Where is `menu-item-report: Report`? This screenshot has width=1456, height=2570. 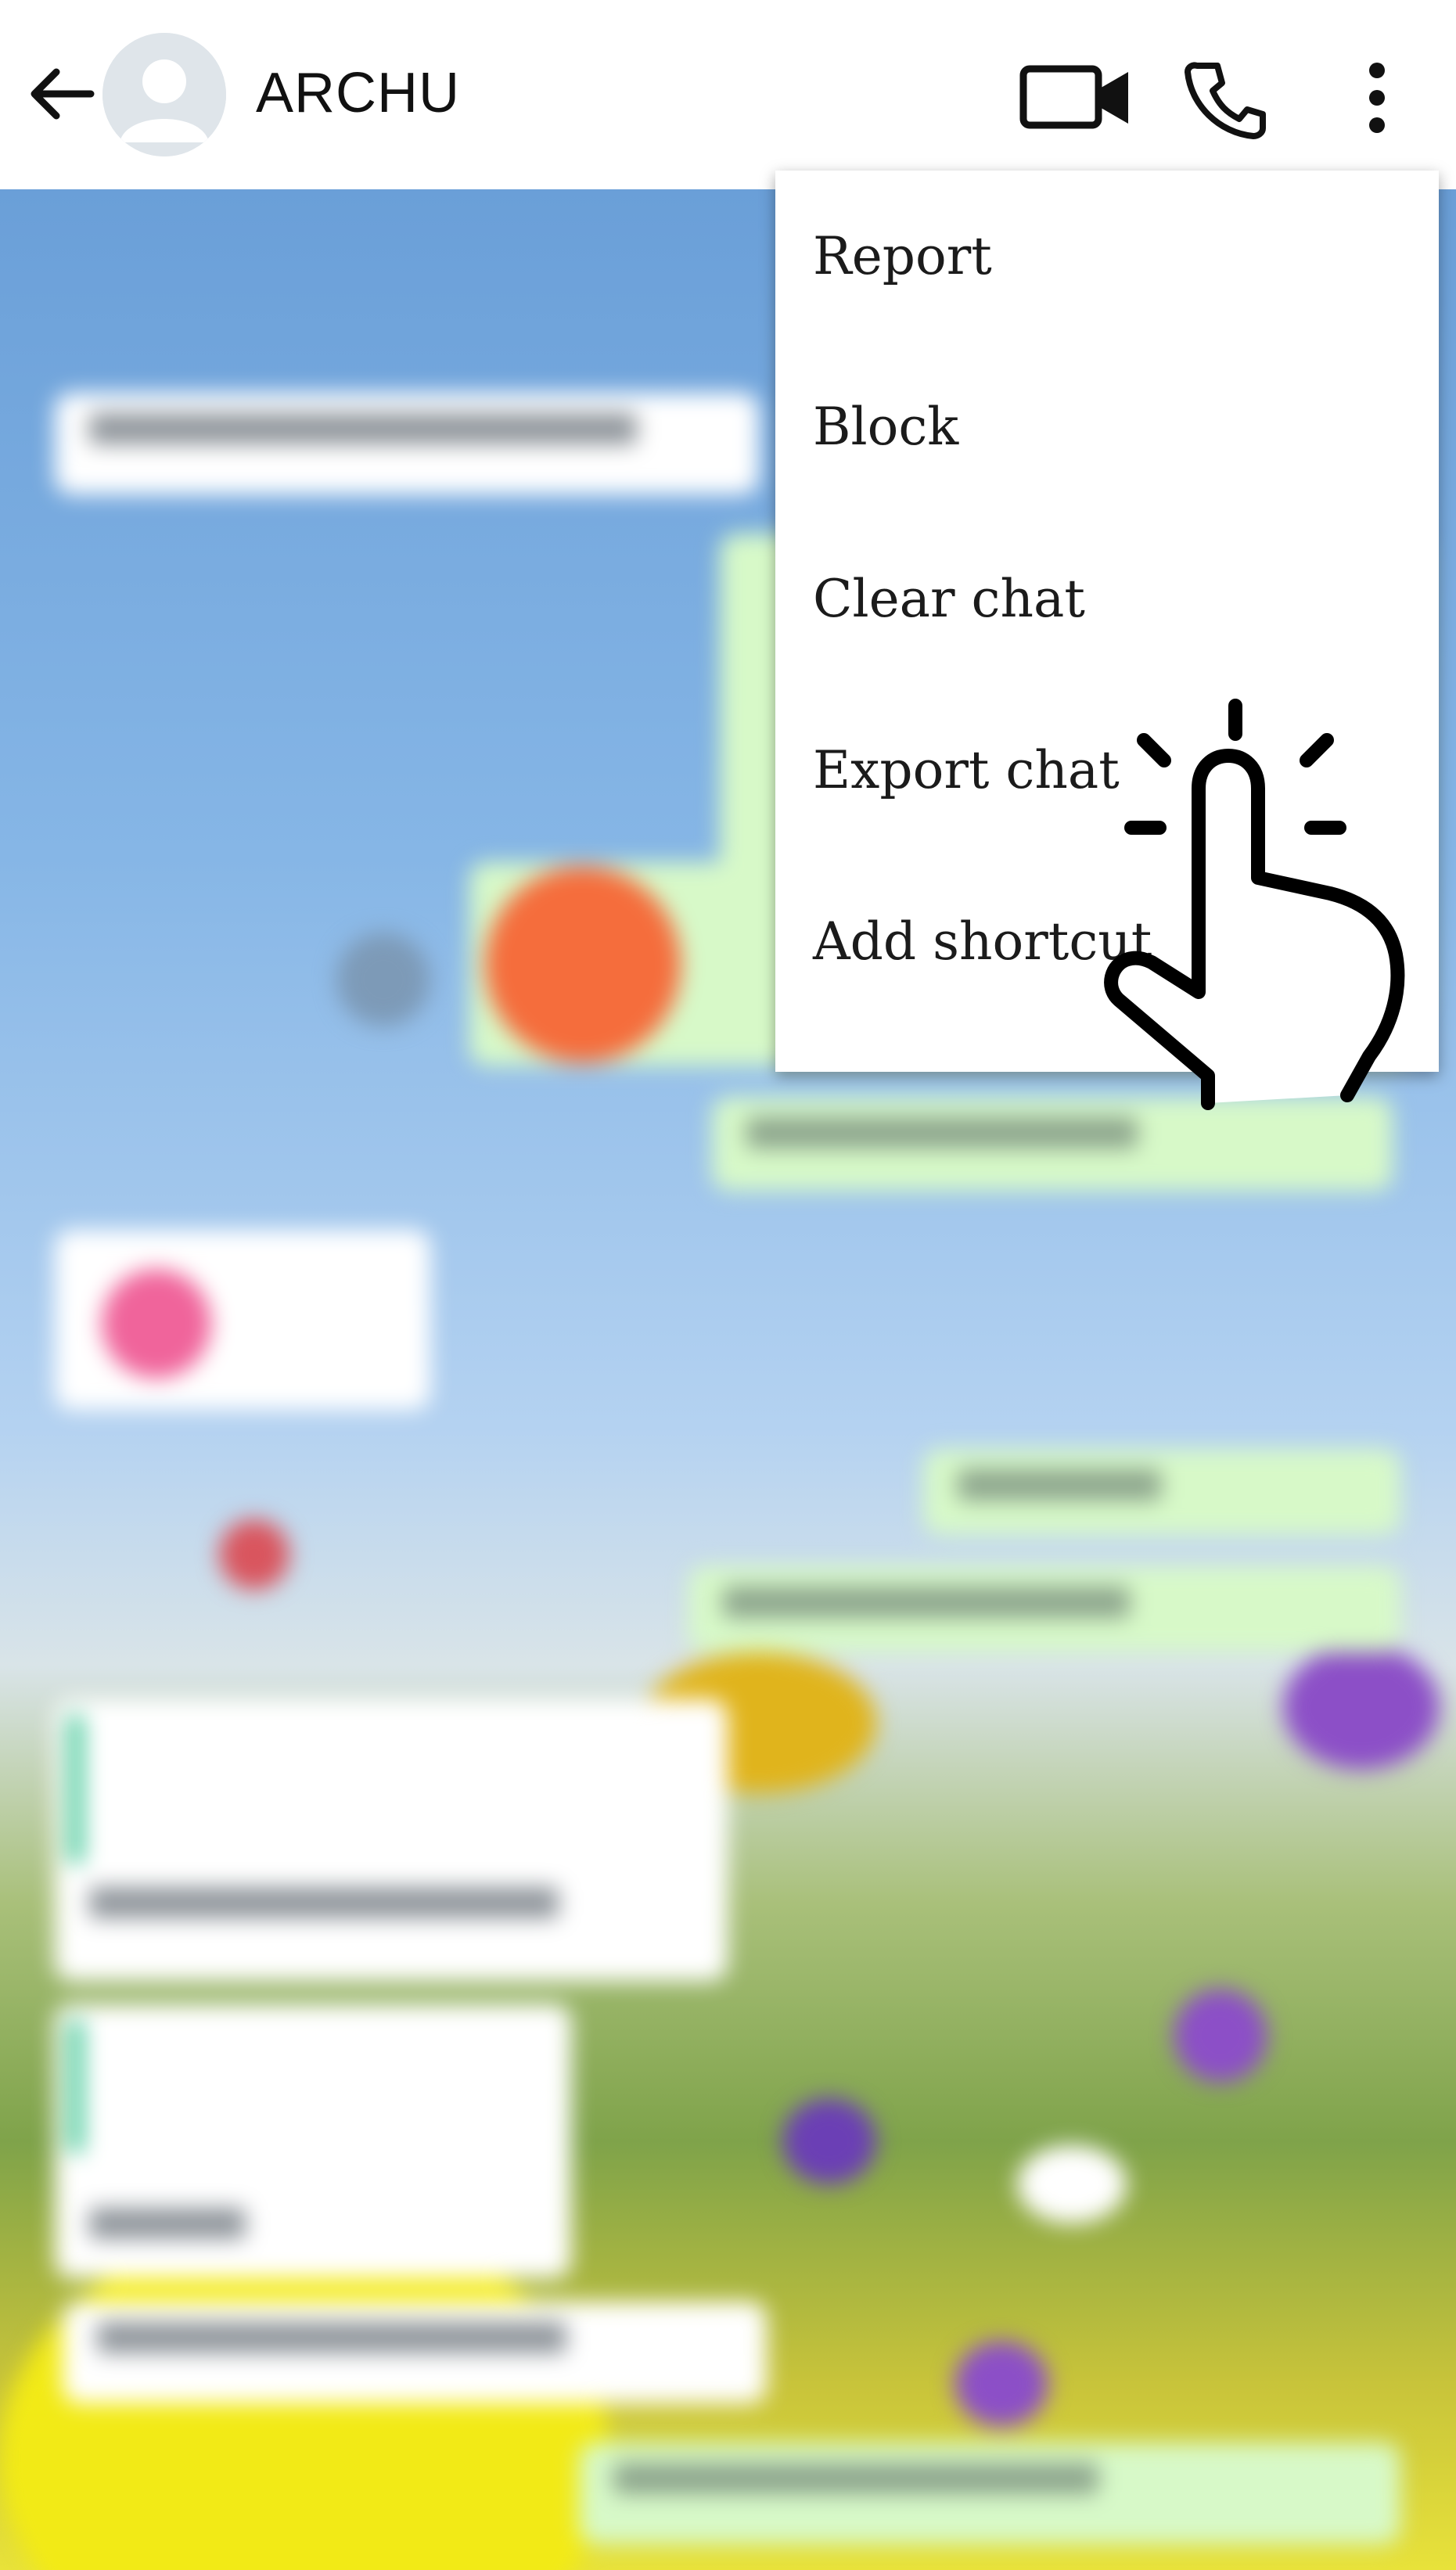
menu-item-report: Report is located at coordinates (1107, 256).